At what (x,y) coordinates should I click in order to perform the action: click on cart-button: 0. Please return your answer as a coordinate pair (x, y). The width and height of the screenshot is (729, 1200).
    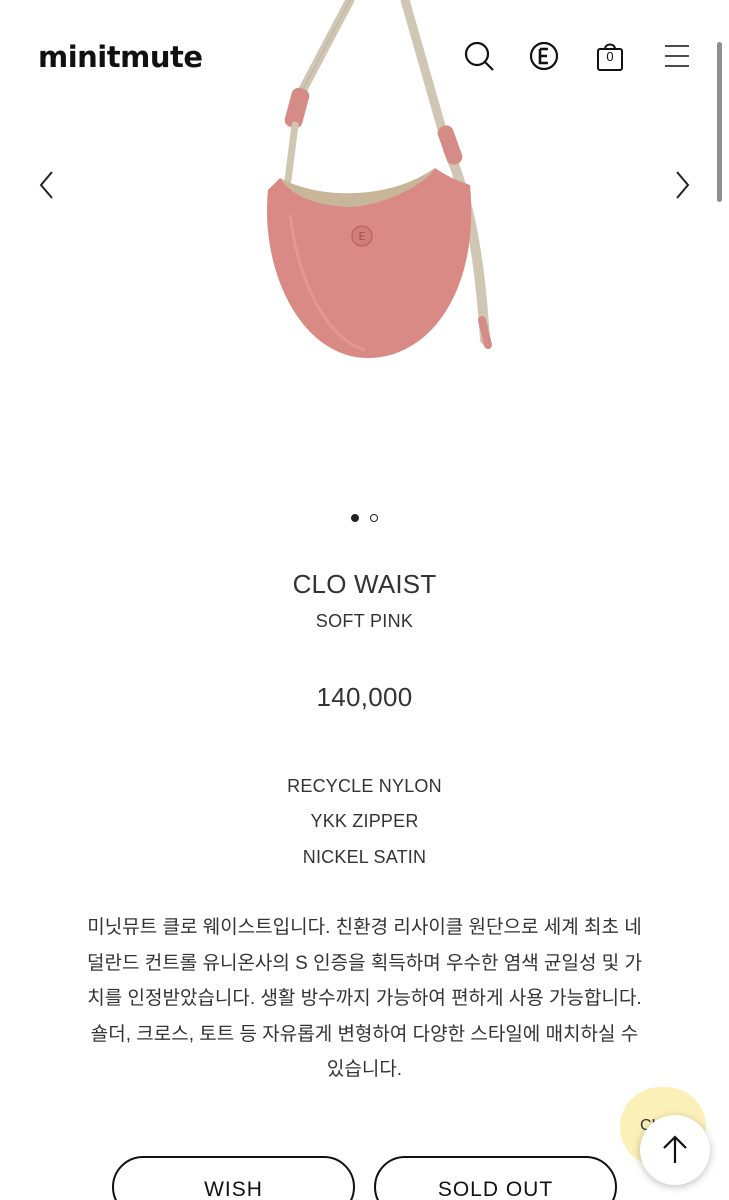
    Looking at the image, I should click on (610, 56).